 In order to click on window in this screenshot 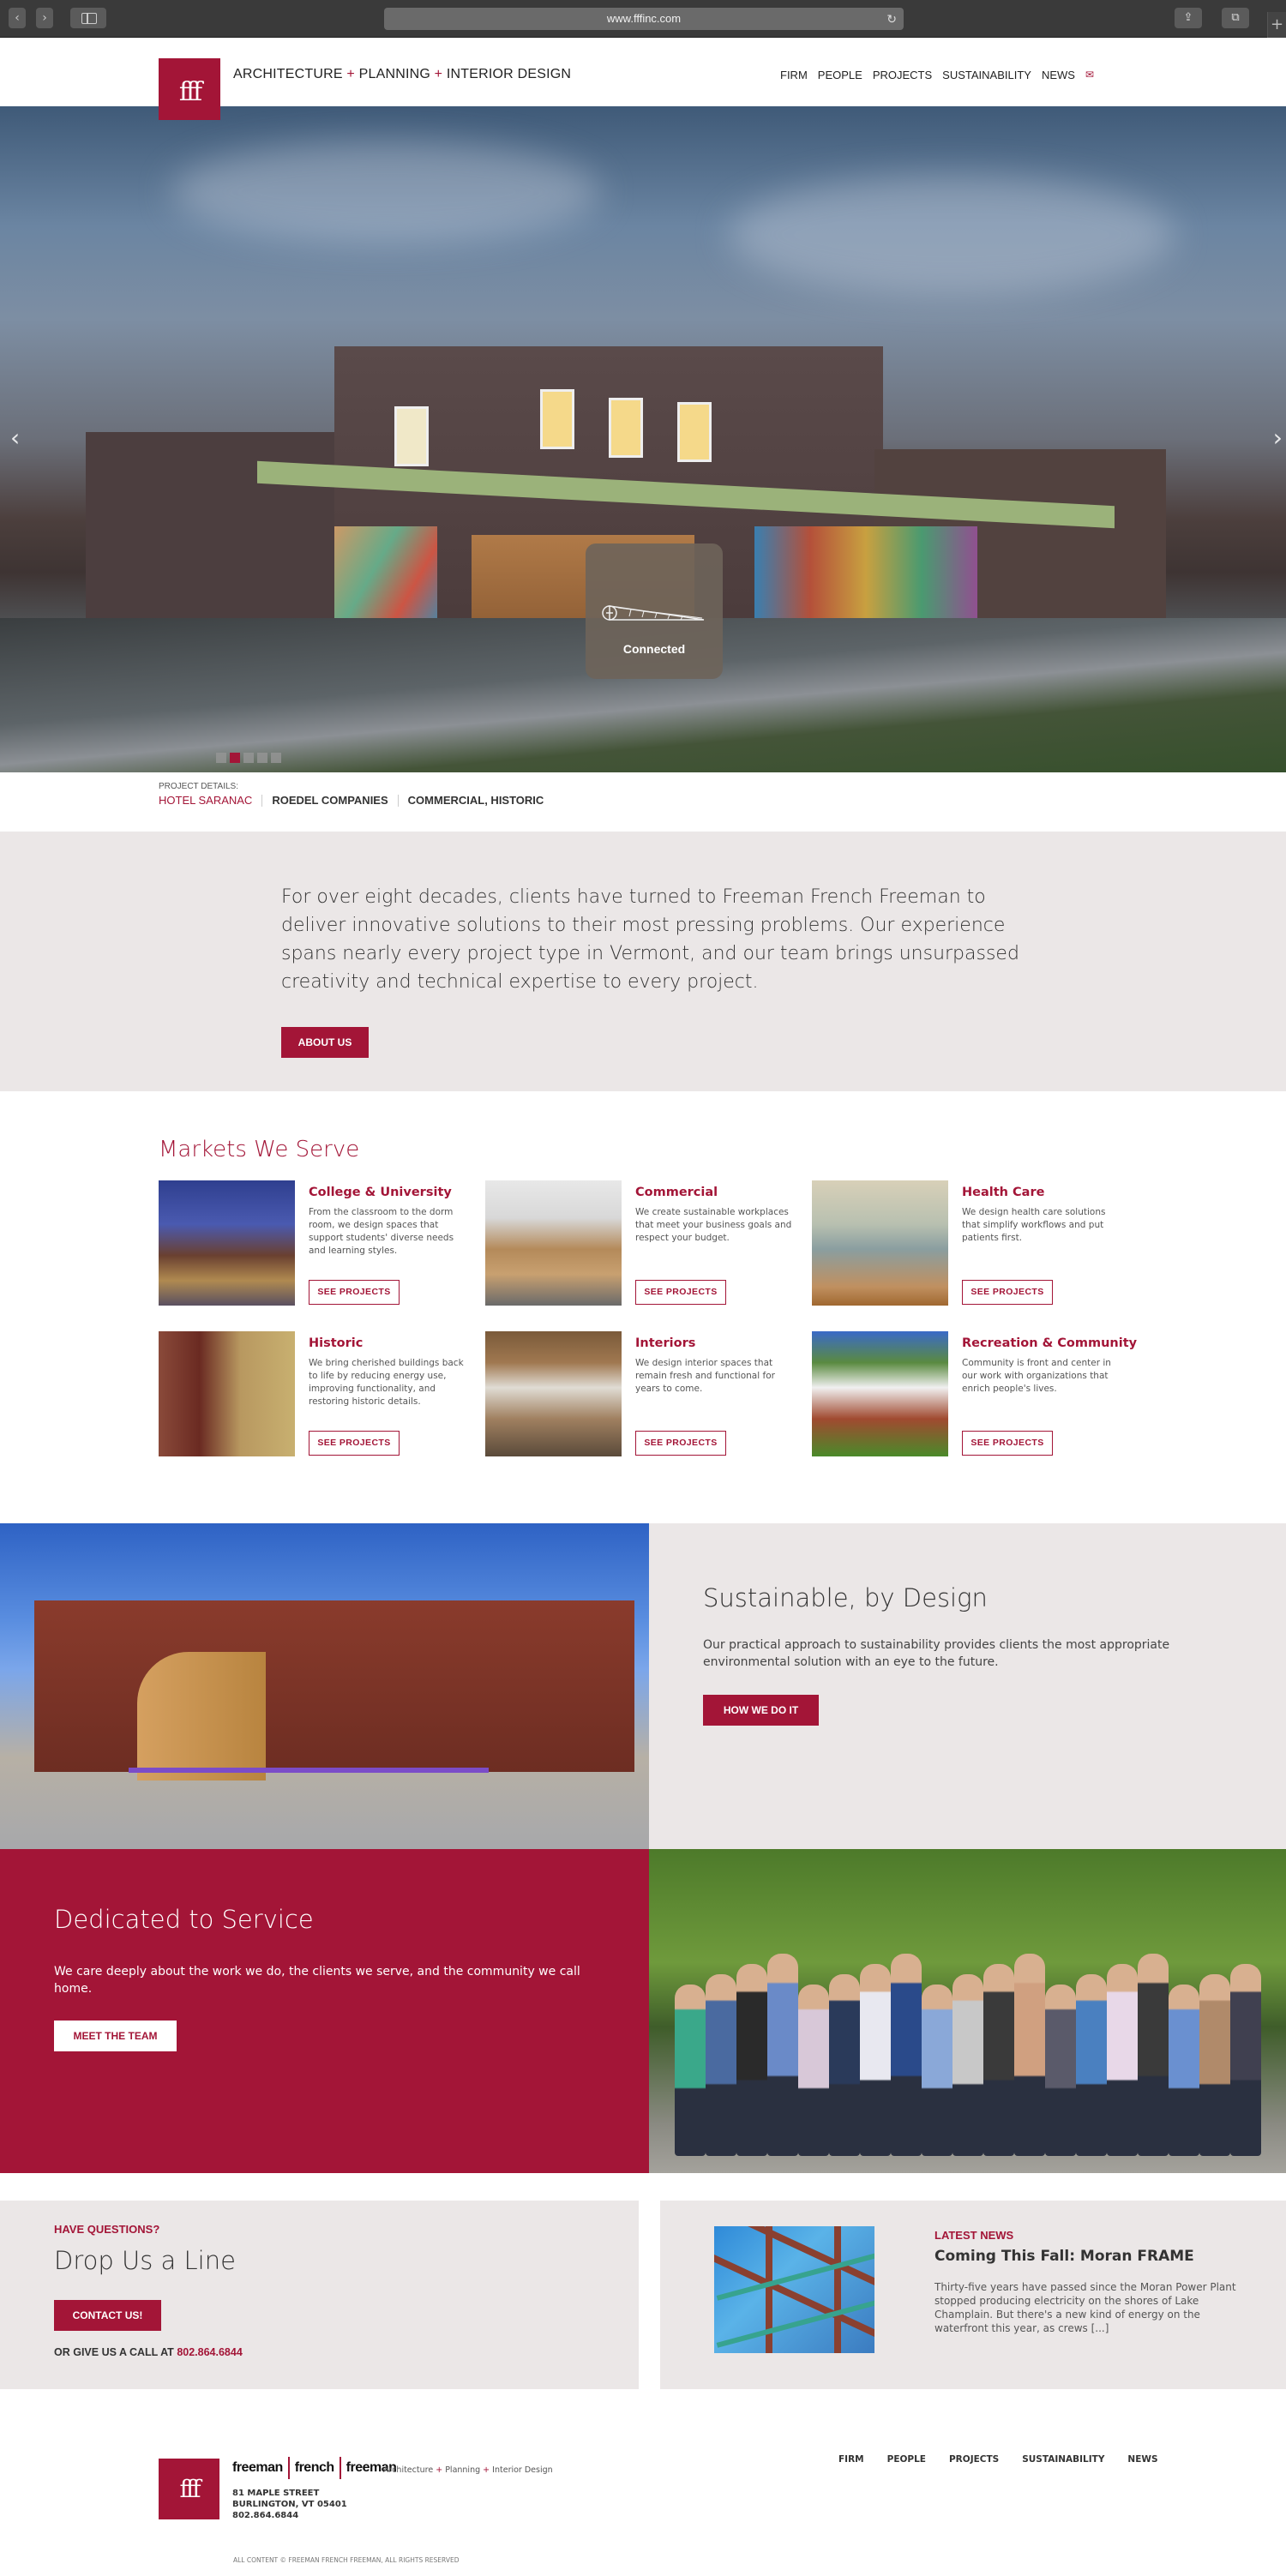, I will do `click(557, 419)`.